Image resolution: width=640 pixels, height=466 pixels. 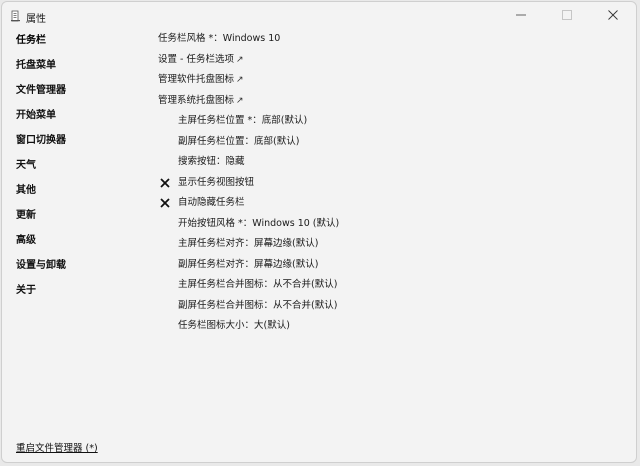 What do you see at coordinates (81, 120) in the screenshot?
I see `sidebar-item-start-menu: 开始菜单` at bounding box center [81, 120].